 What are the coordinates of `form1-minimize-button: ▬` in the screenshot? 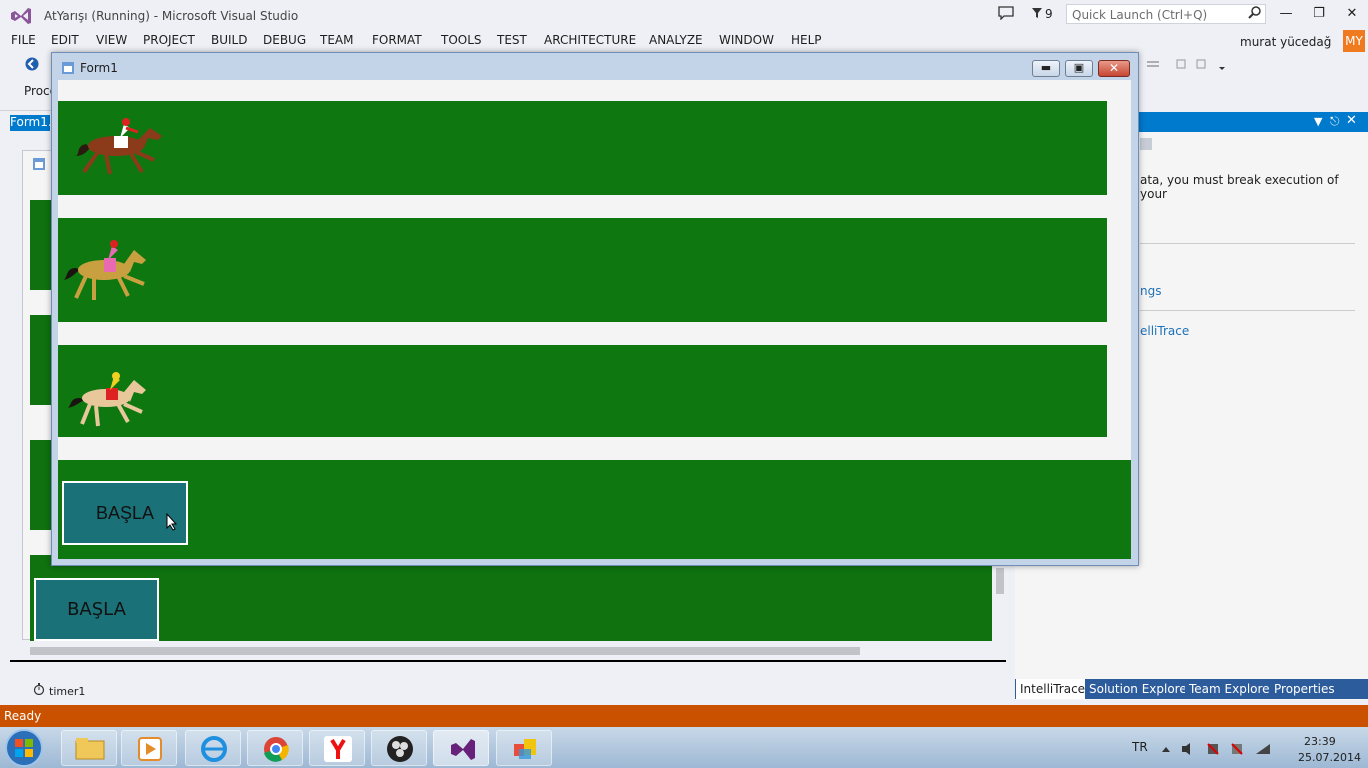 It's located at (1046, 68).